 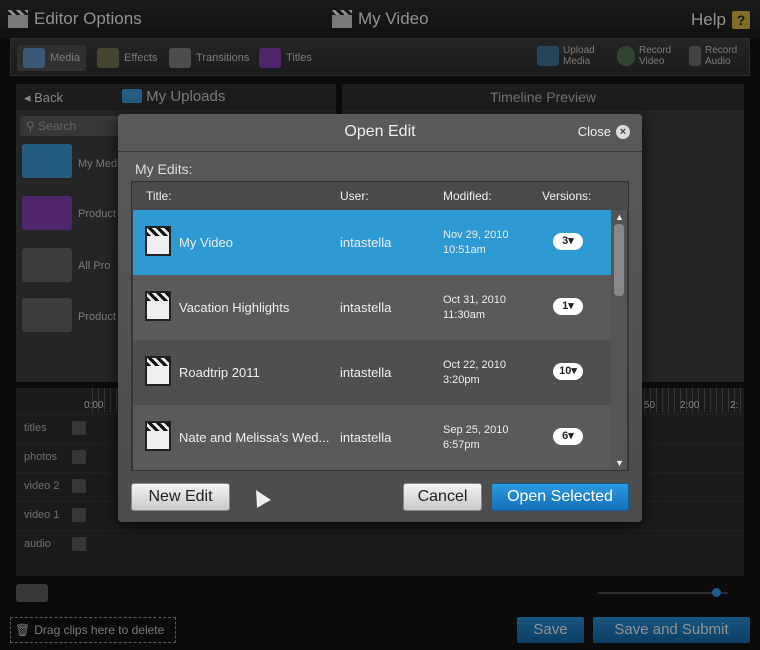 I want to click on row-modified: Nov 29, 2010 10:51am, so click(x=475, y=243).